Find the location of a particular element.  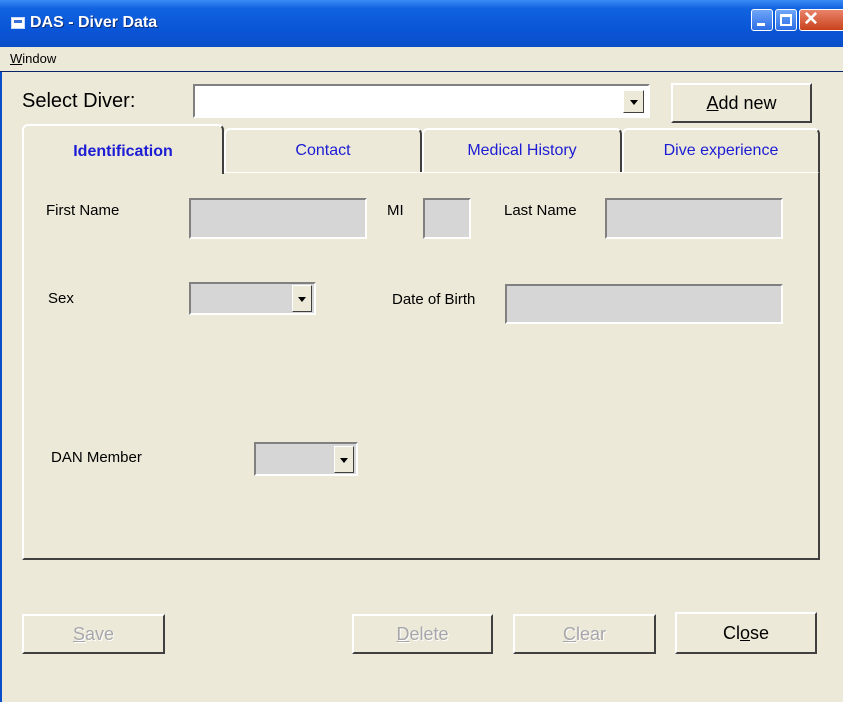

menu-window: Window is located at coordinates (33, 58).